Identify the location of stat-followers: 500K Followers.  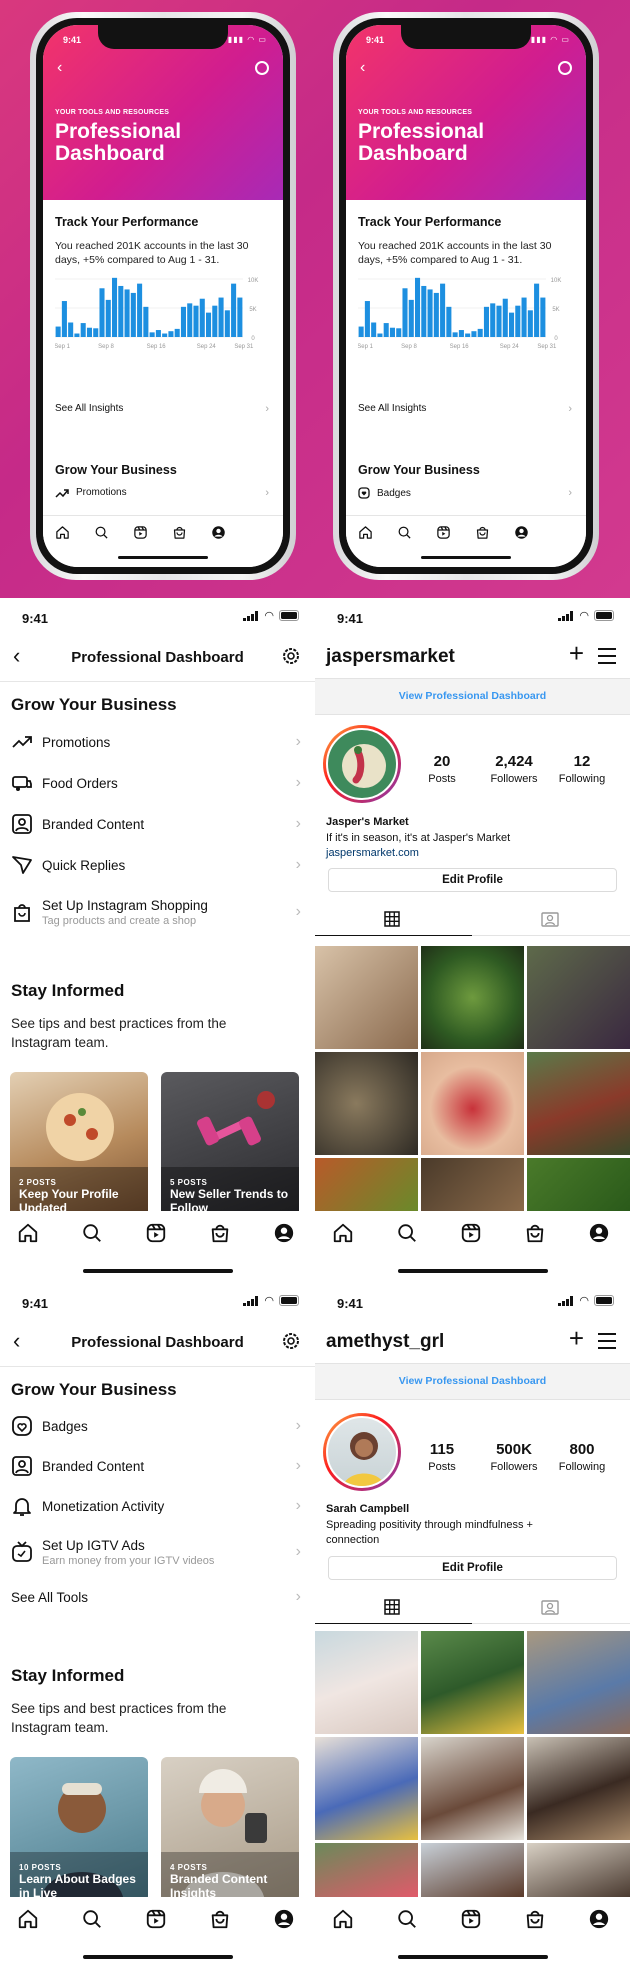
(514, 1457).